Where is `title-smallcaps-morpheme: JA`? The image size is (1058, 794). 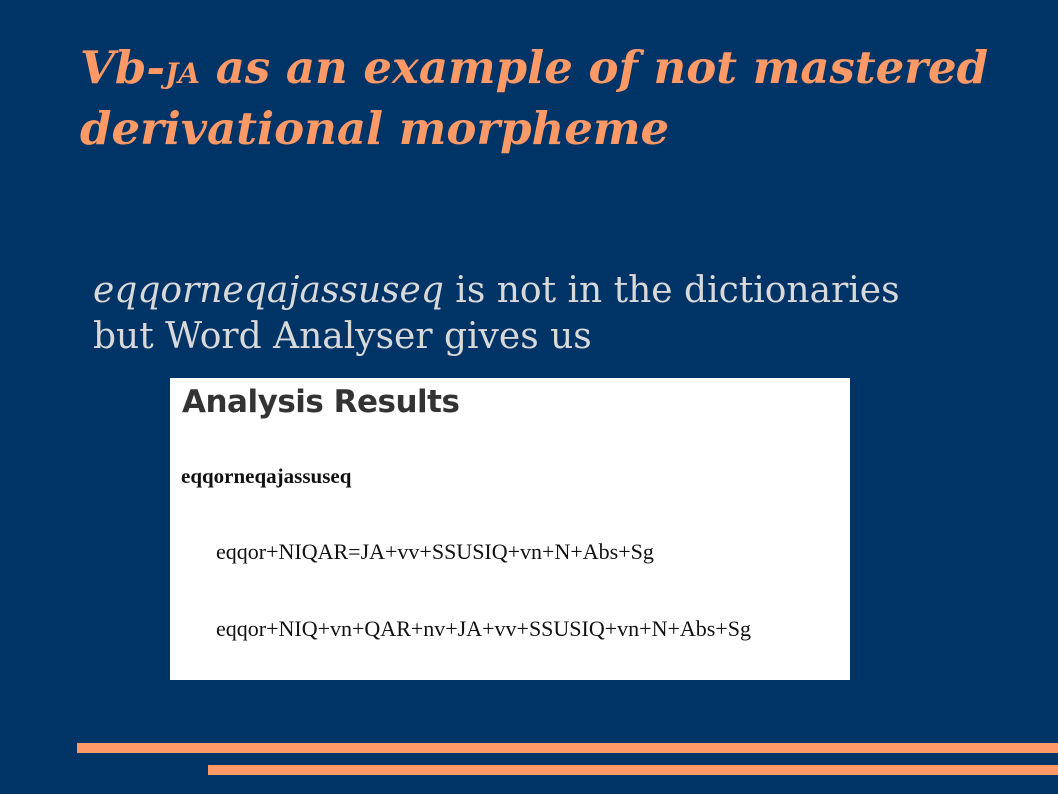
title-smallcaps-morpheme: JA is located at coordinates (183, 73).